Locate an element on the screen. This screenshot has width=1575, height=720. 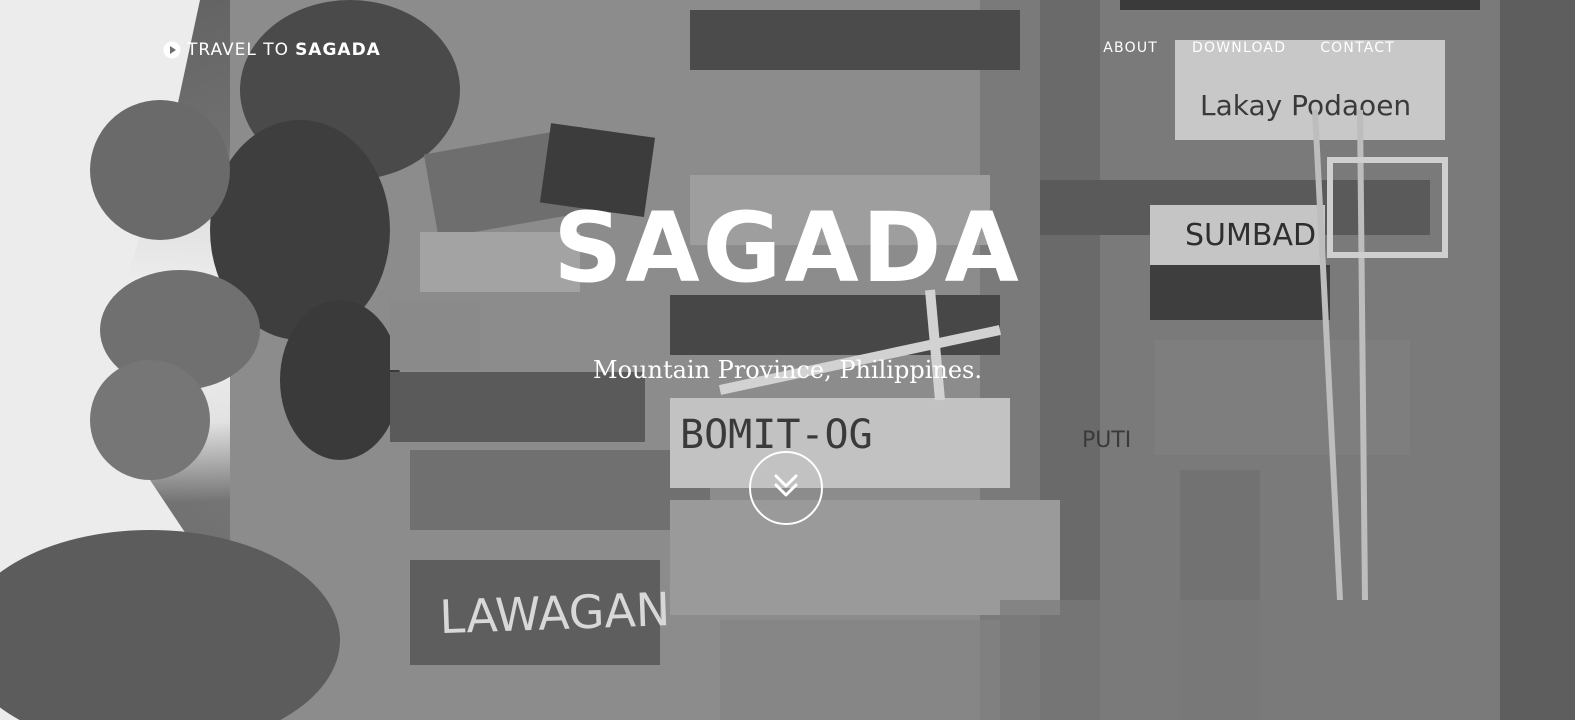
play-circle-icon is located at coordinates (172, 50).